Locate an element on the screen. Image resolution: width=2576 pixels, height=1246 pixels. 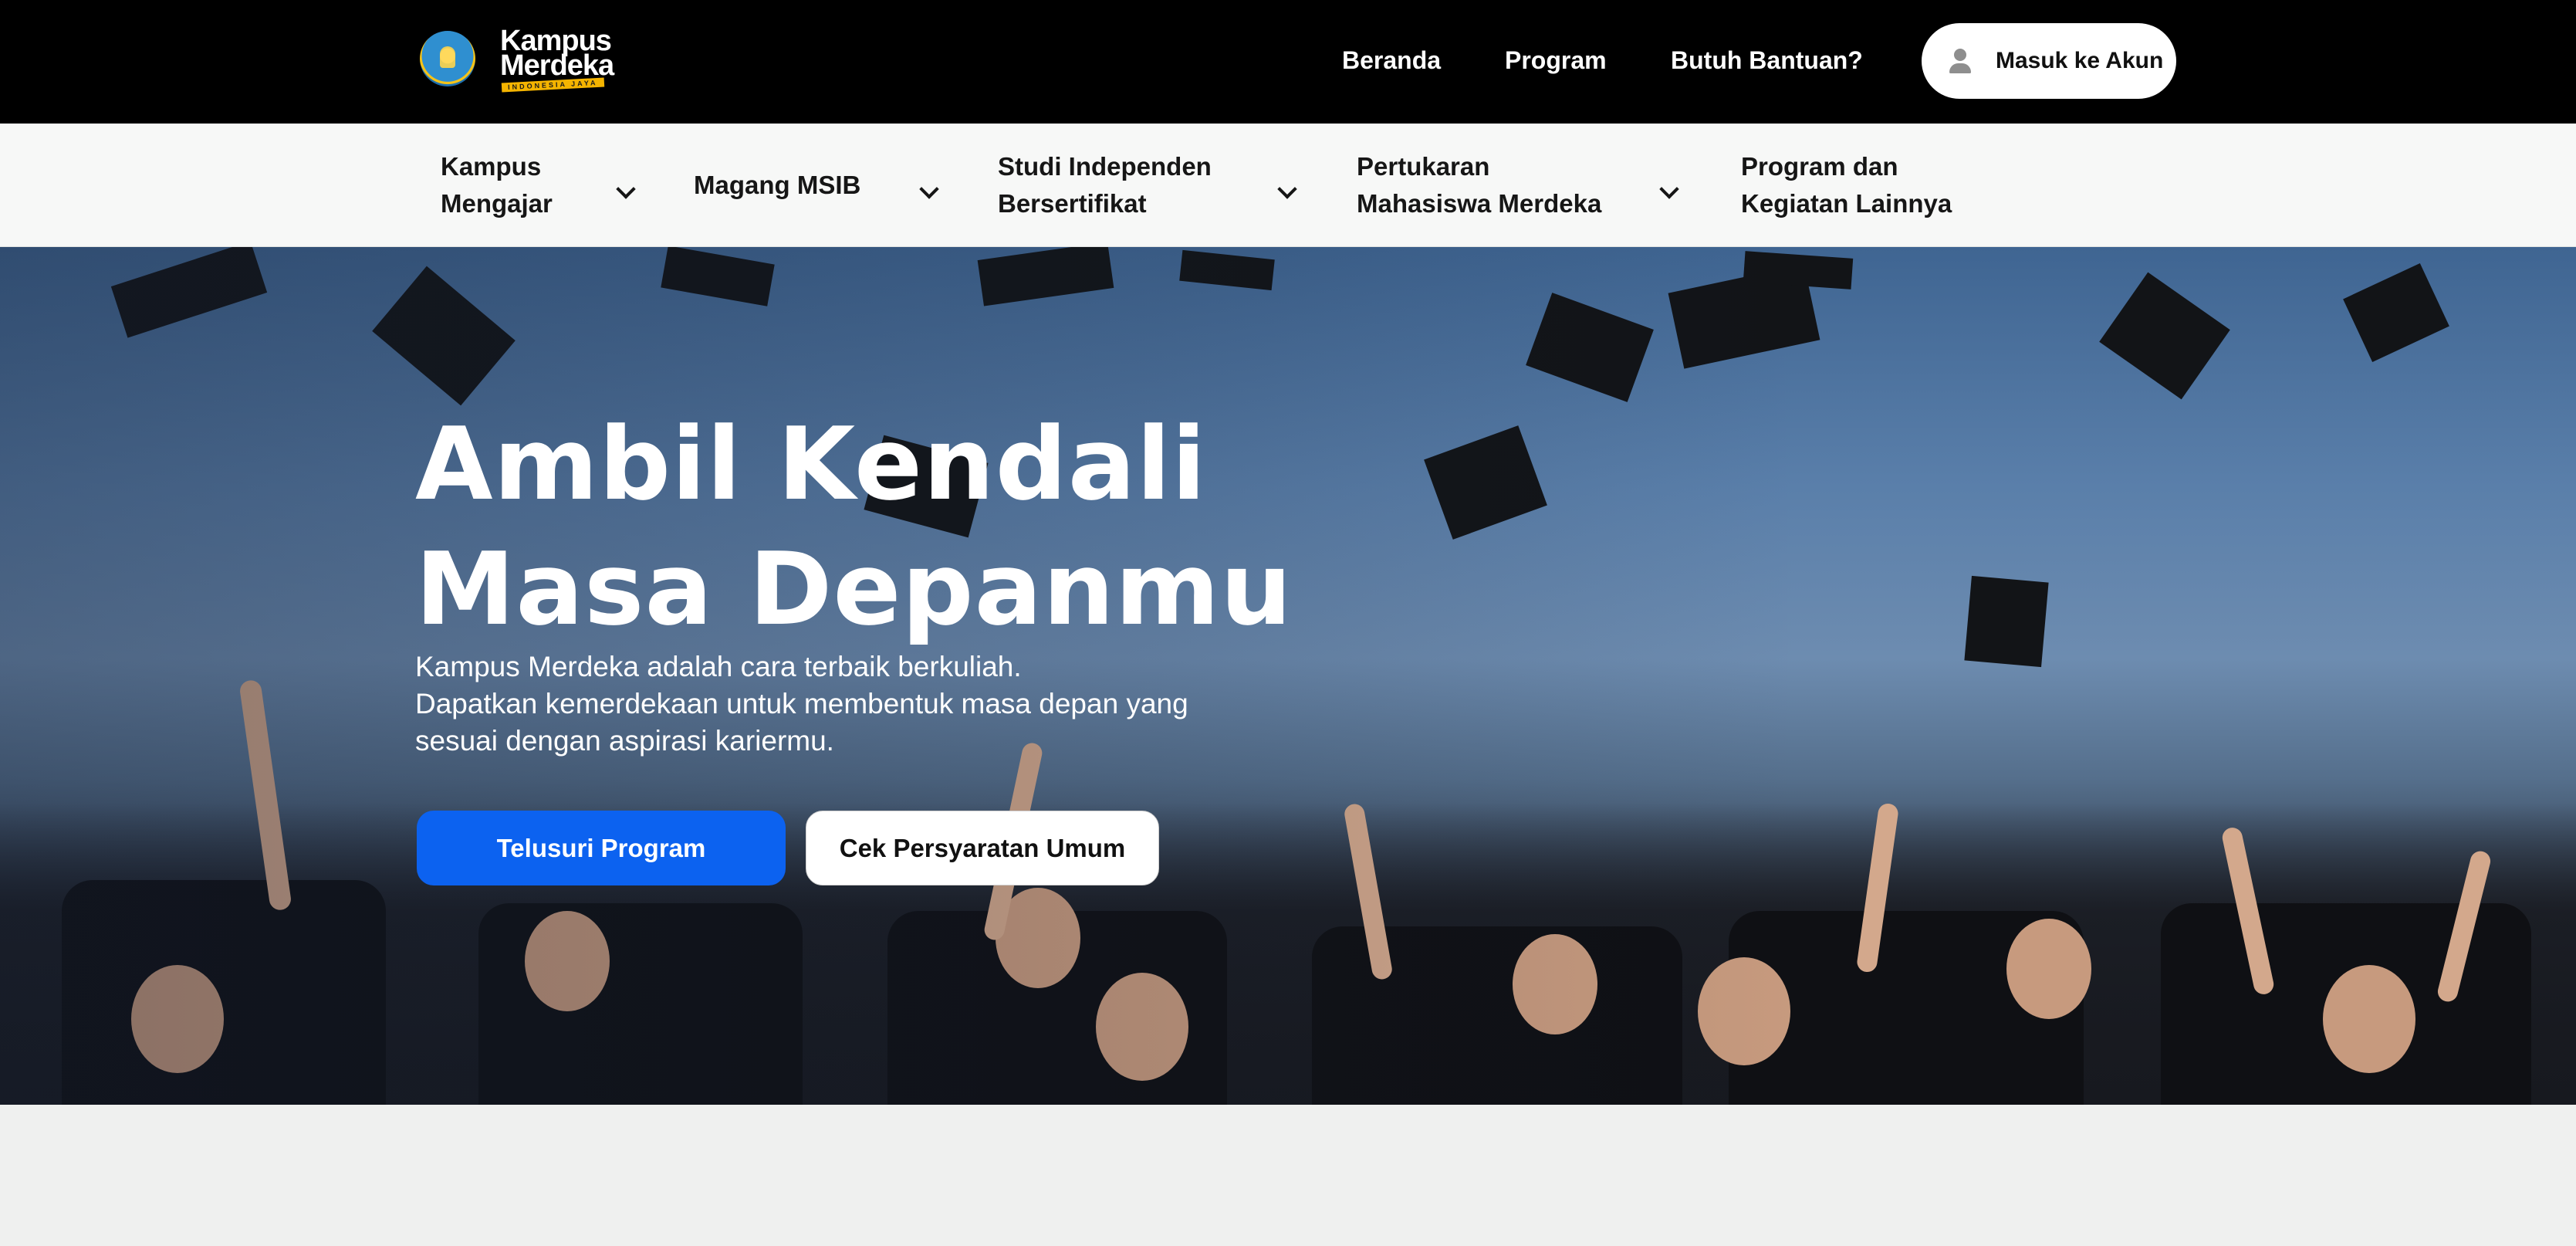
explore-programs-button: Telusuri Program is located at coordinates (601, 848).